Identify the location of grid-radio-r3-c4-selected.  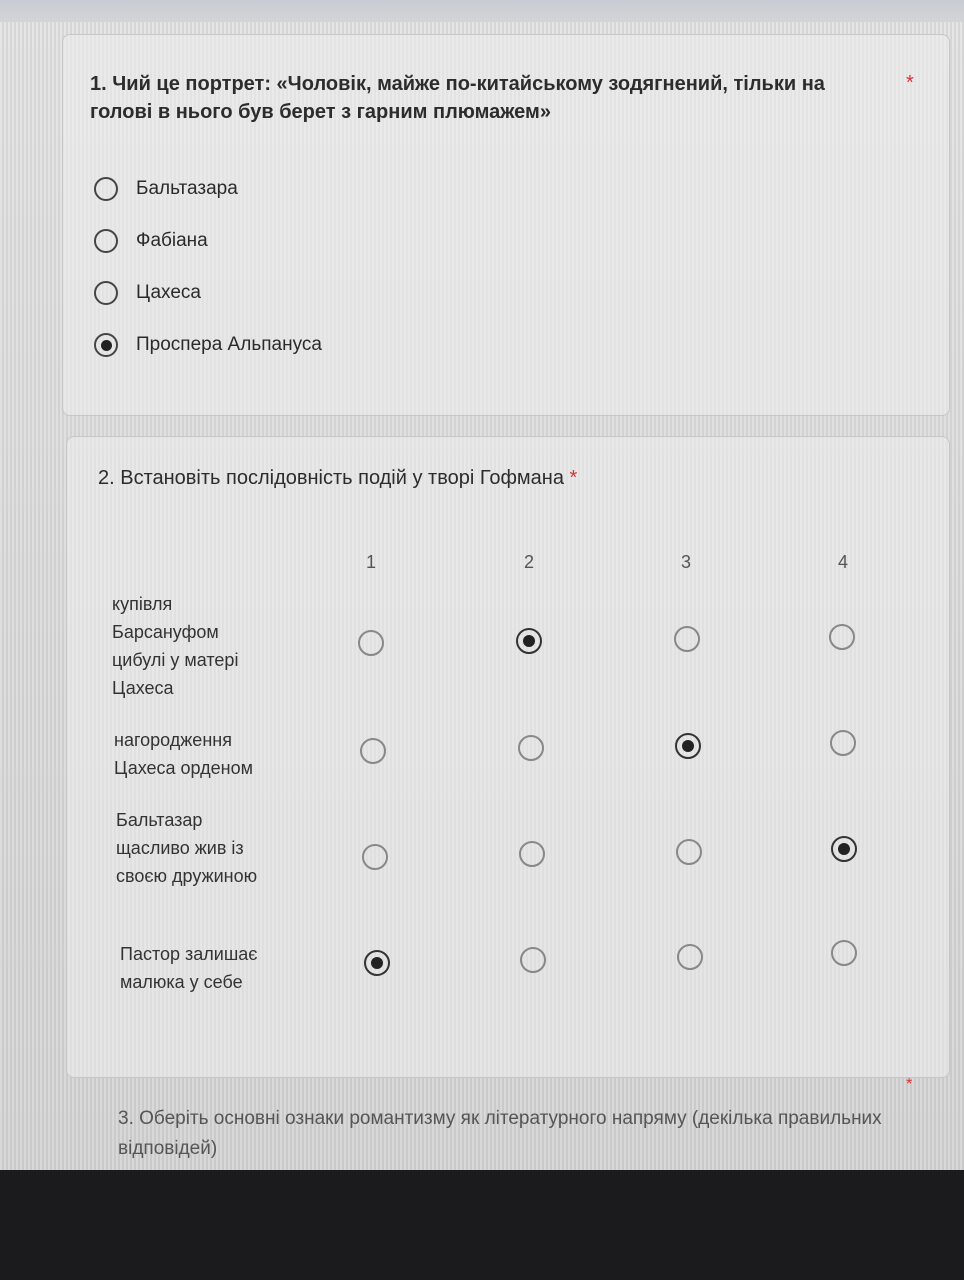
(844, 849).